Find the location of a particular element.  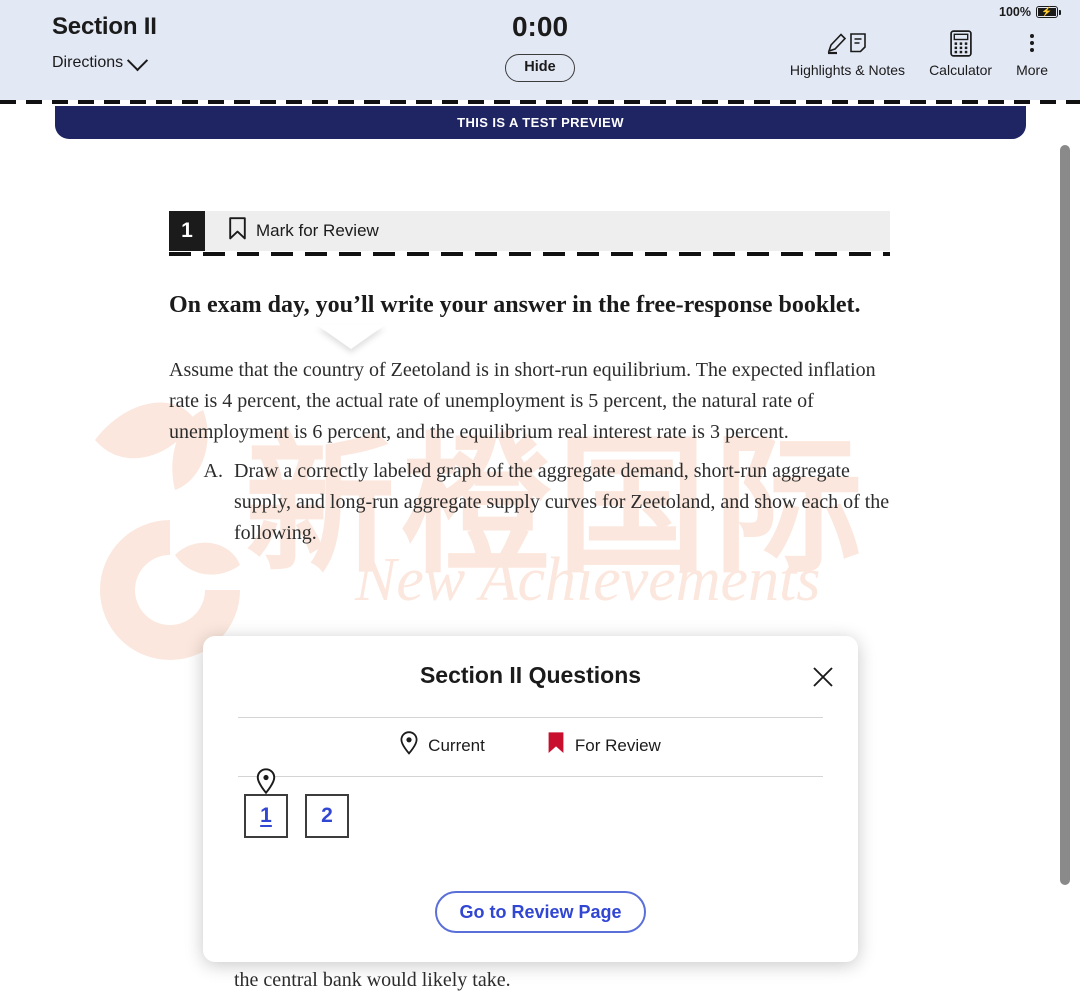

test-preview-banner: THIS IS A TEST PREVIEW is located at coordinates (540, 122).